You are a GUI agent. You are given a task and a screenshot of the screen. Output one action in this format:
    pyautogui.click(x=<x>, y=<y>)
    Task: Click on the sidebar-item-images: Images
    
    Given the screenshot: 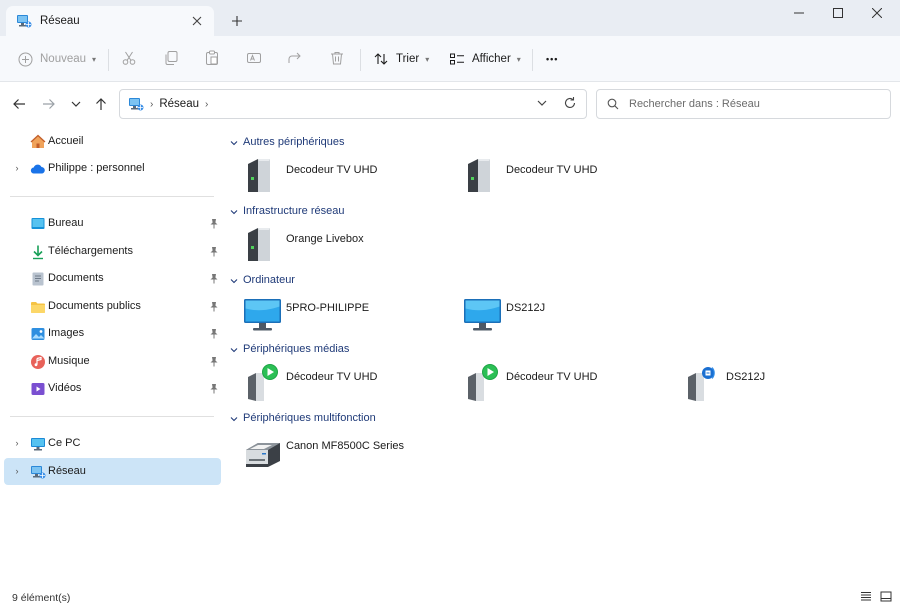 What is the action you would take?
    pyautogui.click(x=112, y=333)
    